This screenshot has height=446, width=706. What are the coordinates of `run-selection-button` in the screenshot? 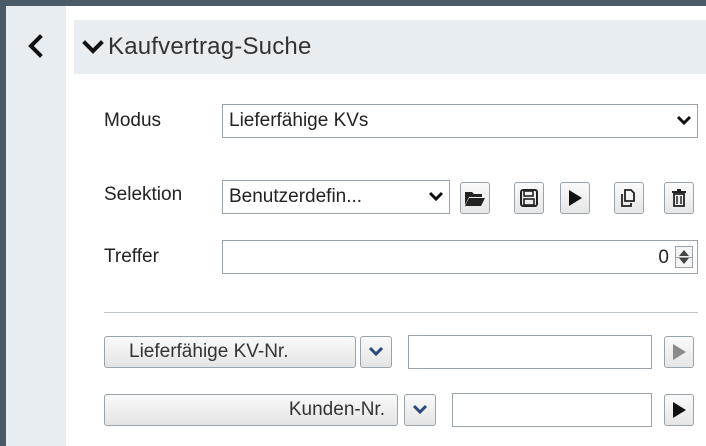 It's located at (575, 198).